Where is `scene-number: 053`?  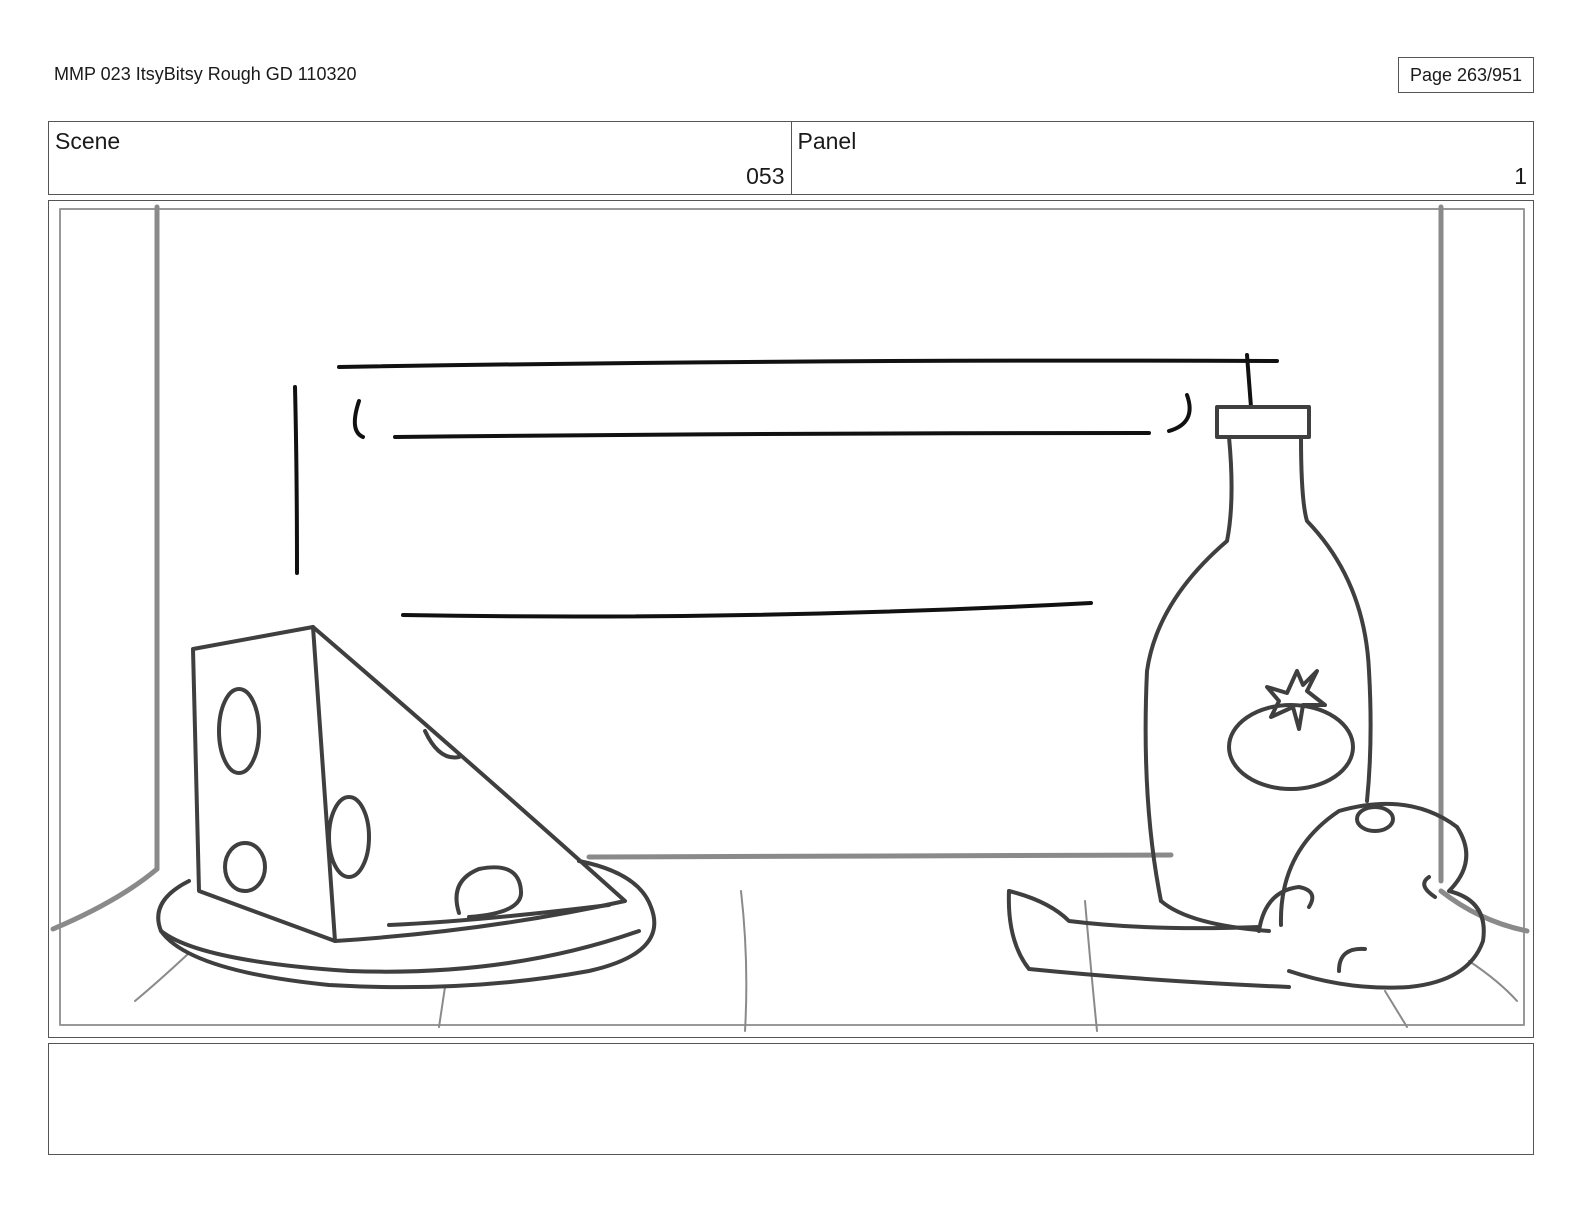
scene-number: 053 is located at coordinates (765, 176).